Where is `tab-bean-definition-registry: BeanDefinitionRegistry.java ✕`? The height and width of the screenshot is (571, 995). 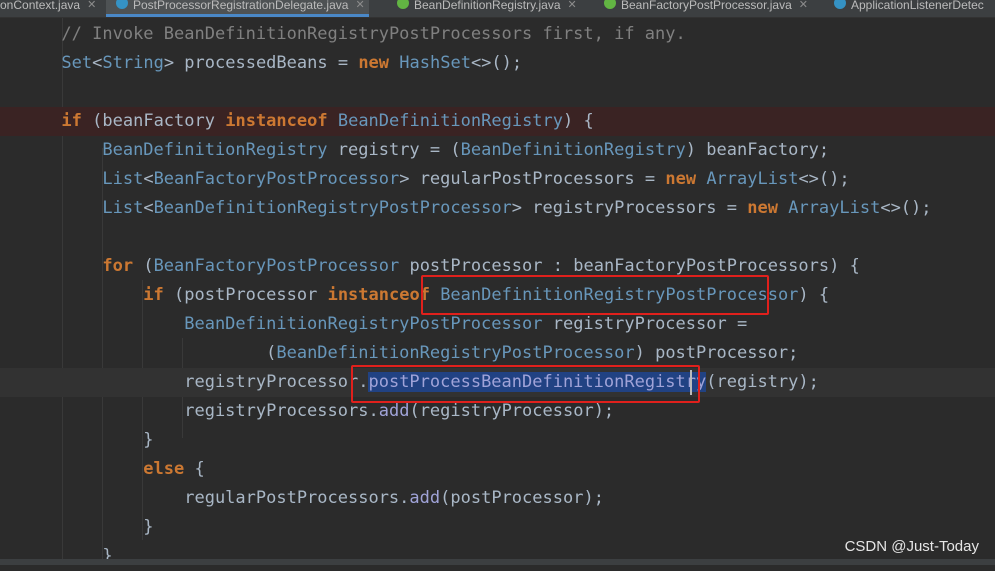 tab-bean-definition-registry: BeanDefinitionRegistry.java ✕ is located at coordinates (487, 8).